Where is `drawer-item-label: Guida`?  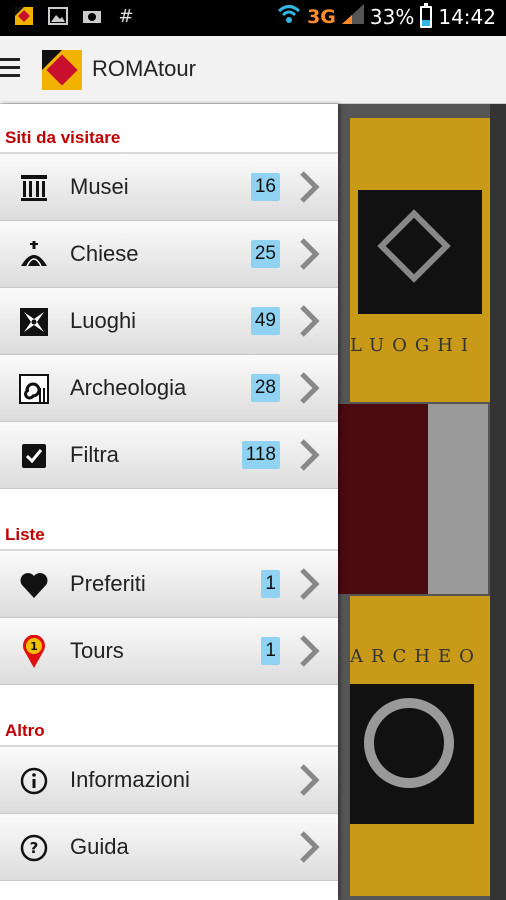
drawer-item-label: Guida is located at coordinates (99, 846).